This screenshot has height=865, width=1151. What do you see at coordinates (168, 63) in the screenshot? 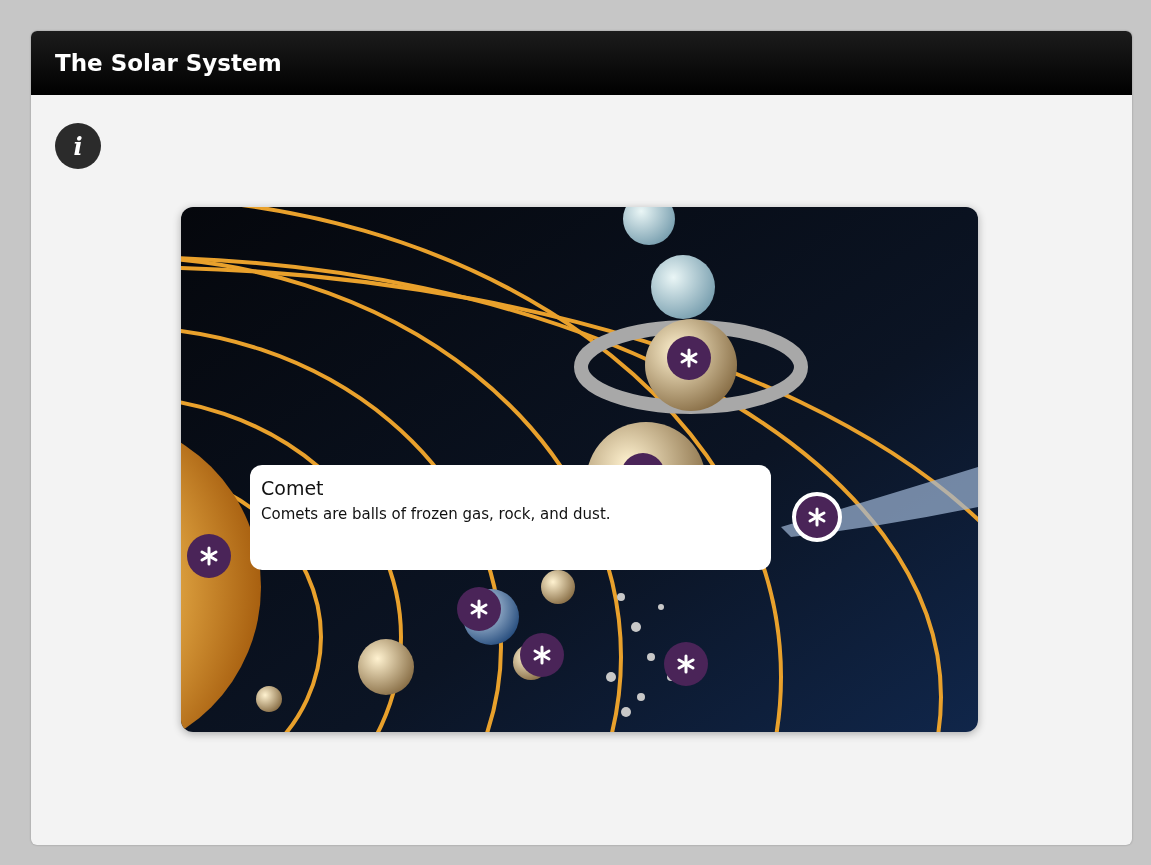
I see `page-title: The Solar System` at bounding box center [168, 63].